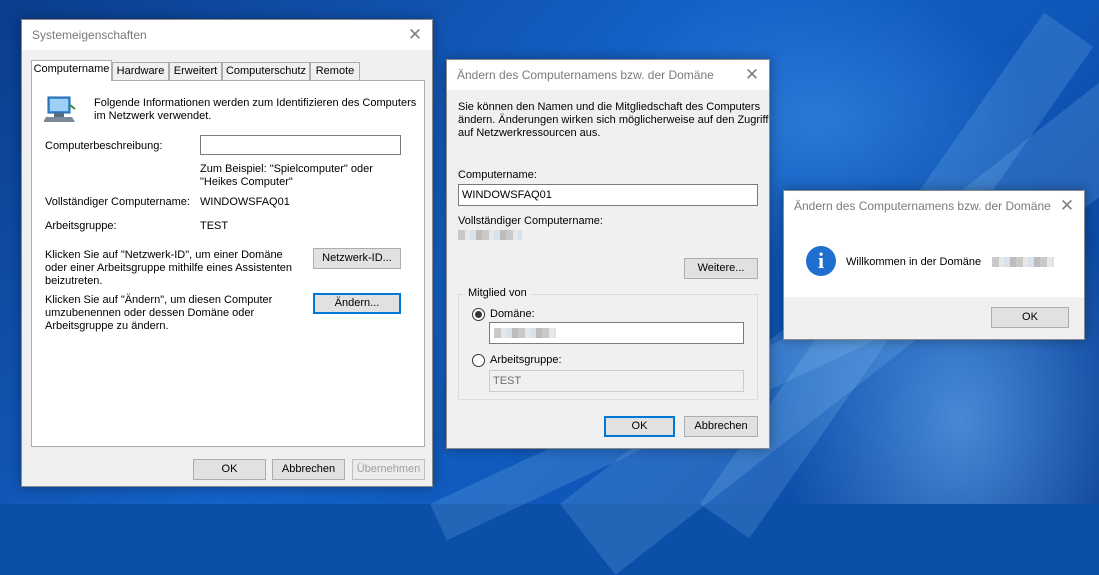 This screenshot has width=1099, height=575. I want to click on network-id-text-line3: beizutreten., so click(74, 281).